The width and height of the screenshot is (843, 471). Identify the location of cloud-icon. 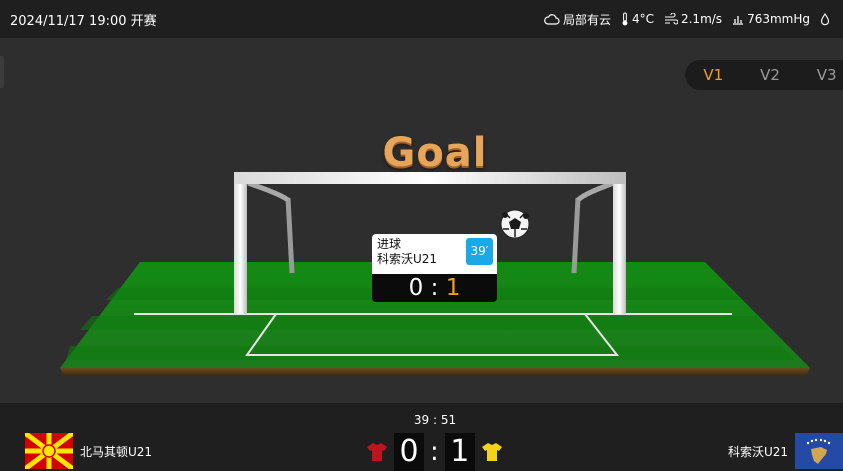
(552, 19).